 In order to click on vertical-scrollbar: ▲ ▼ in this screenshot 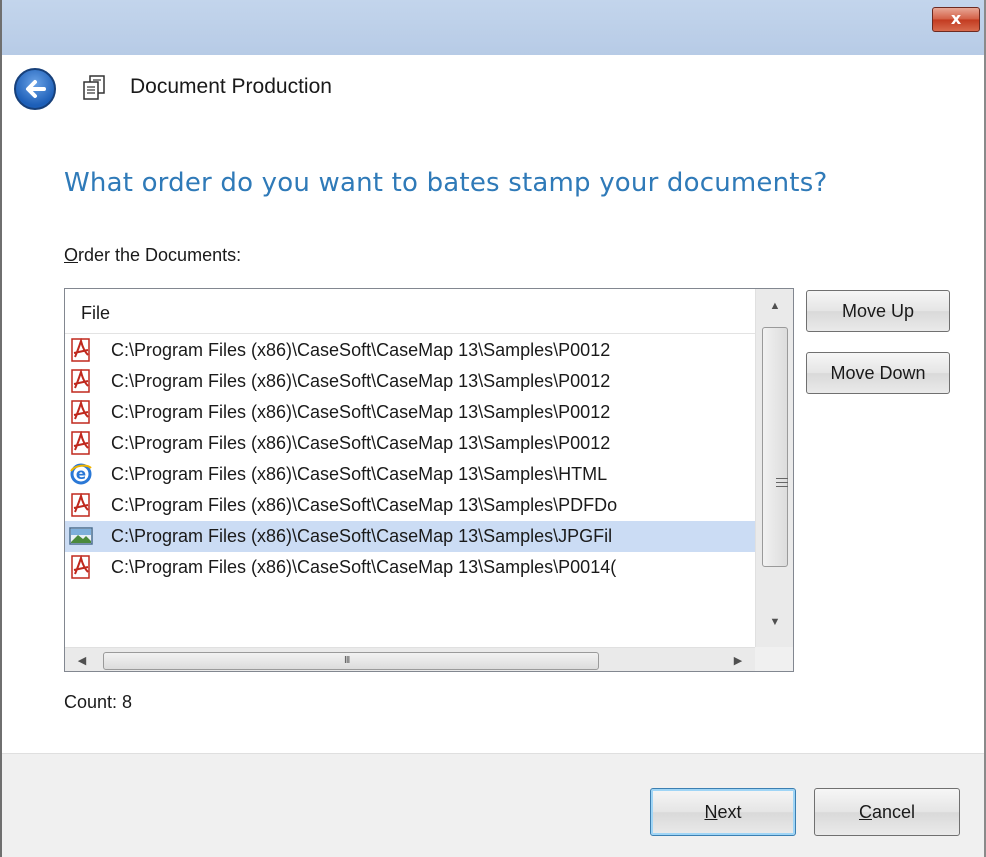, I will do `click(774, 468)`.